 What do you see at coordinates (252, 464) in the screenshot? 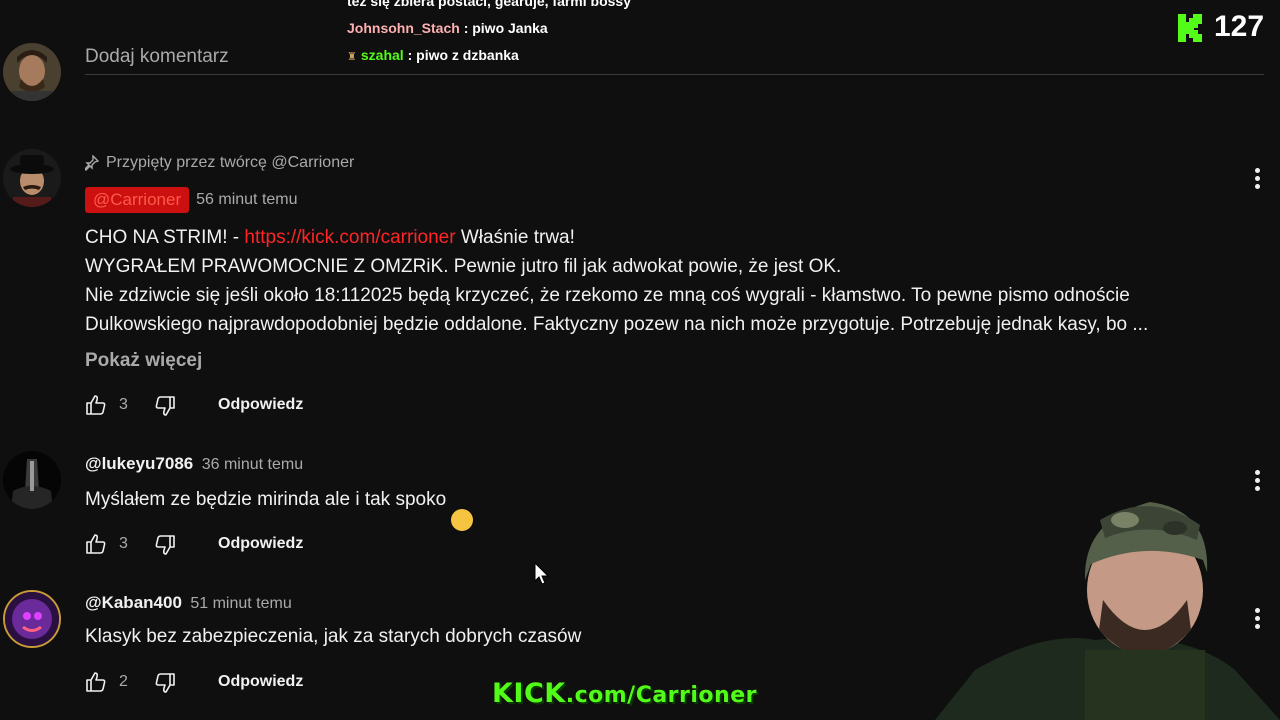
I see `comment-timestamp: 36 minut temu` at bounding box center [252, 464].